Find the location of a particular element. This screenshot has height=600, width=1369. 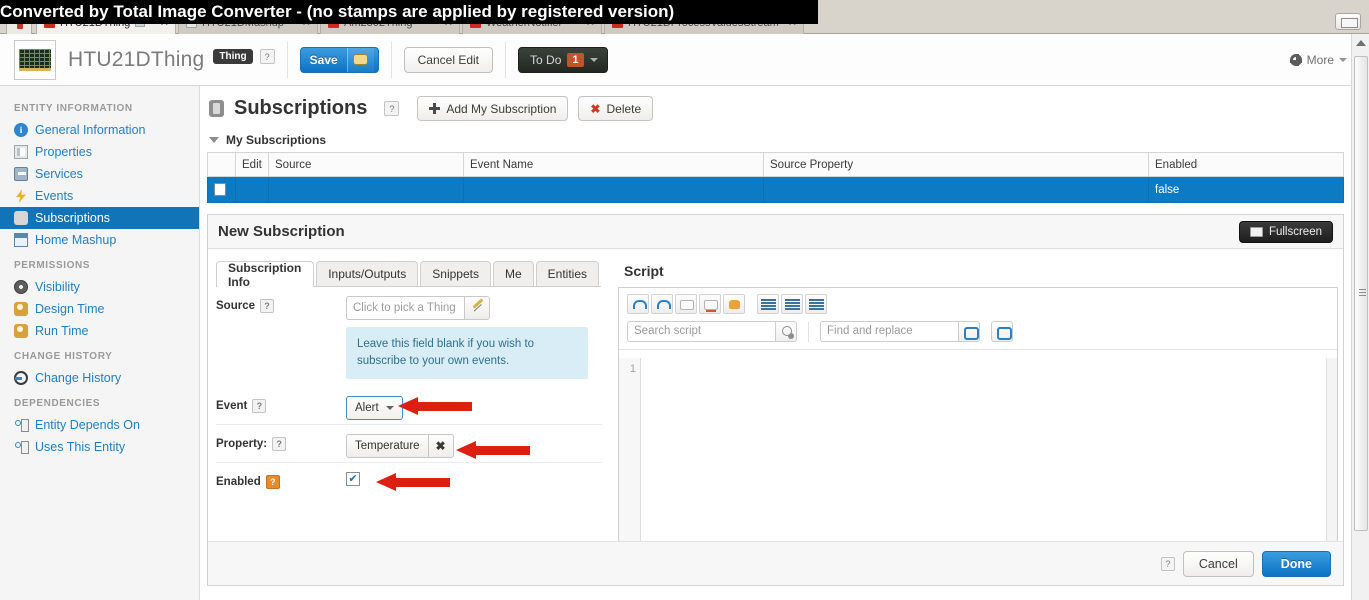

row-select-cell is located at coordinates (221, 189).